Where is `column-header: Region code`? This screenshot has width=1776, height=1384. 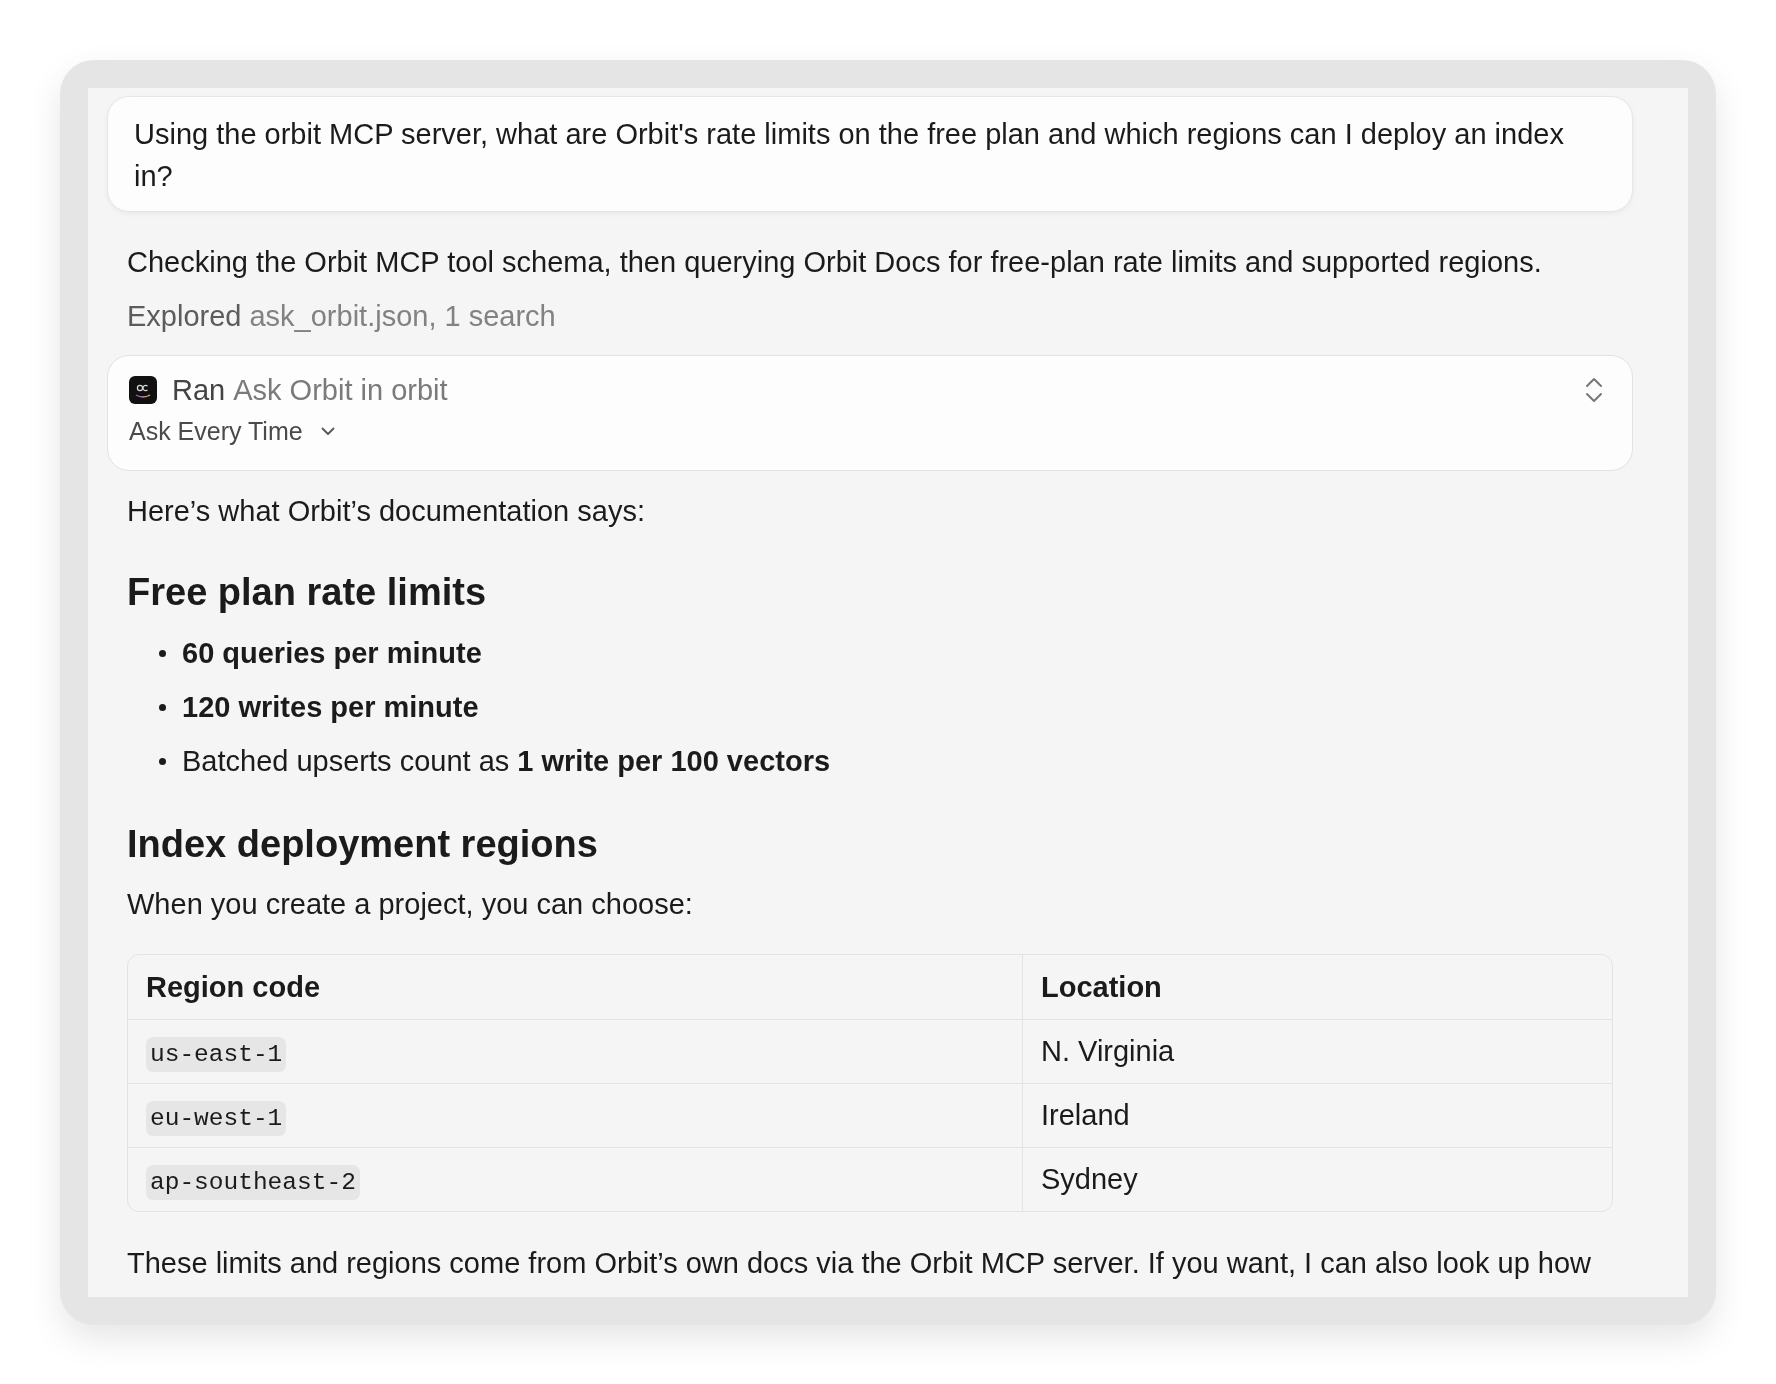
column-header: Region code is located at coordinates (575, 987).